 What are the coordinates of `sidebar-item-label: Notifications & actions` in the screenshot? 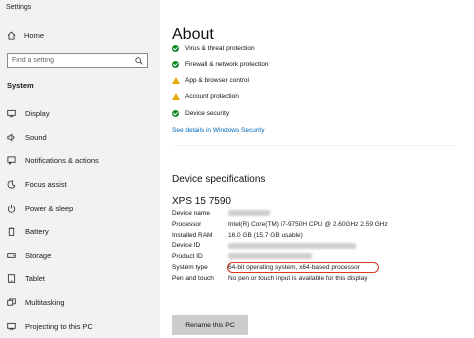 It's located at (62, 161).